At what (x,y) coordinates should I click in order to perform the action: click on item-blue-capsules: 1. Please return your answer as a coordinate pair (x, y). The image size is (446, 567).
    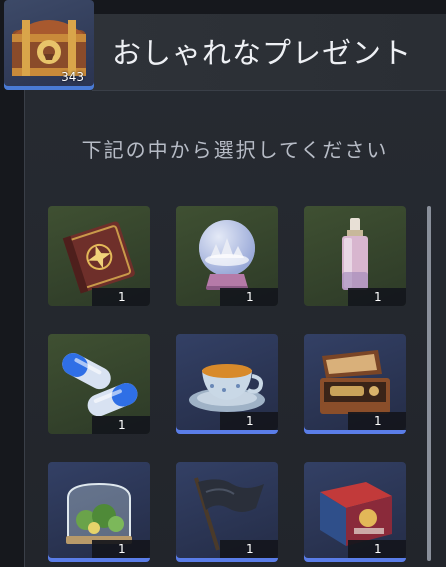
    Looking at the image, I should click on (99, 384).